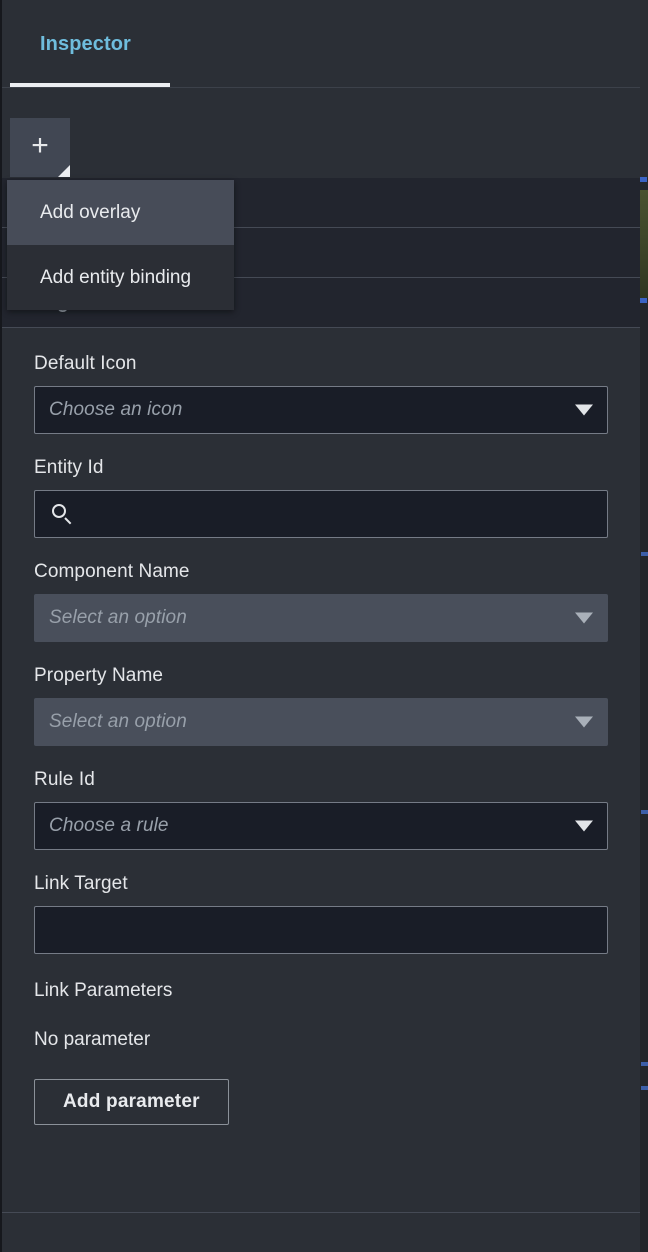 This screenshot has width=648, height=1252. What do you see at coordinates (85, 363) in the screenshot?
I see `field-label-default-icon: Default Icon` at bounding box center [85, 363].